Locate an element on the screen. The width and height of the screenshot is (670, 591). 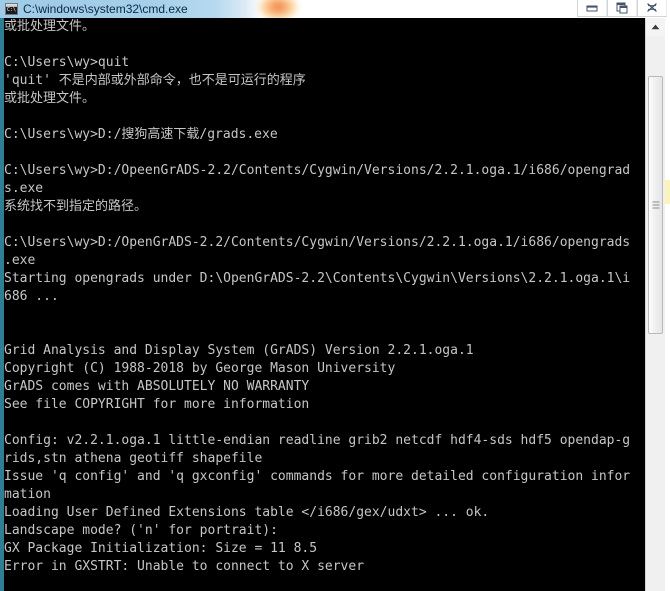
window-controls is located at coordinates (622, 9).